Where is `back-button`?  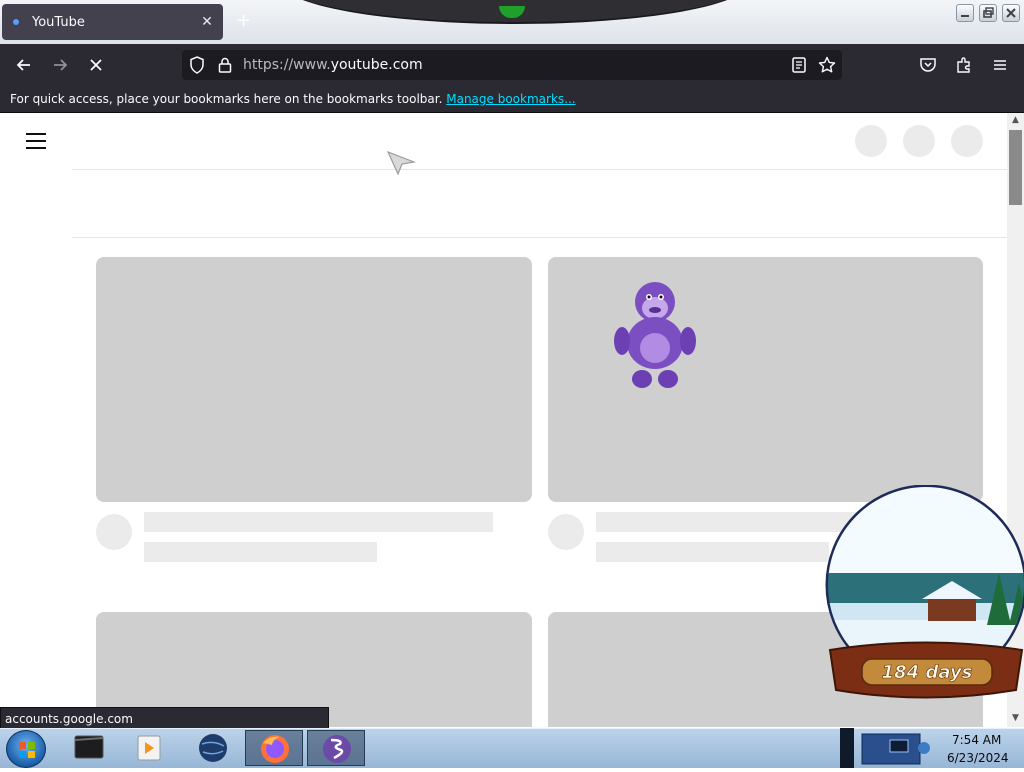
back-button is located at coordinates (24, 65).